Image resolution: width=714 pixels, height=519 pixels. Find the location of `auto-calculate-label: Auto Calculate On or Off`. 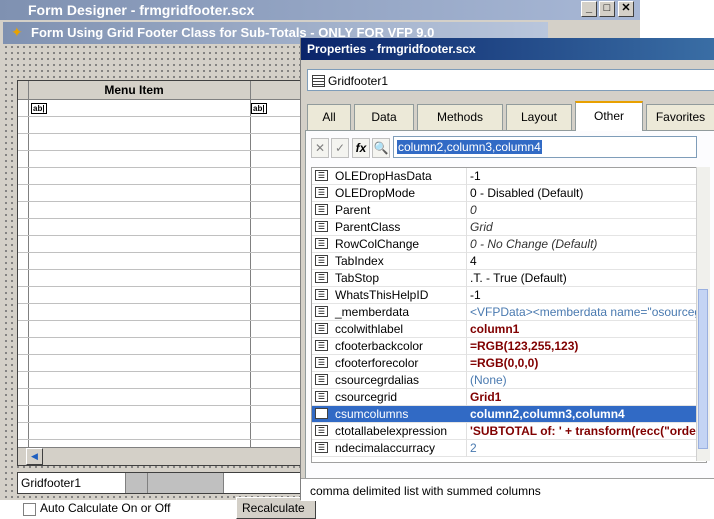

auto-calculate-label: Auto Calculate On or Off is located at coordinates (105, 508).